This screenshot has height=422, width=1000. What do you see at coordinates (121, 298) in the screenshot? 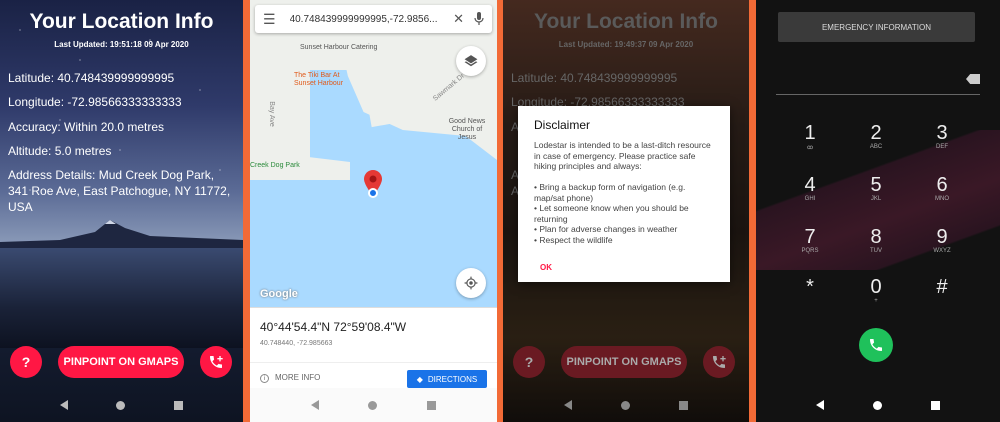
I see `lake-reflection` at bounding box center [121, 298].